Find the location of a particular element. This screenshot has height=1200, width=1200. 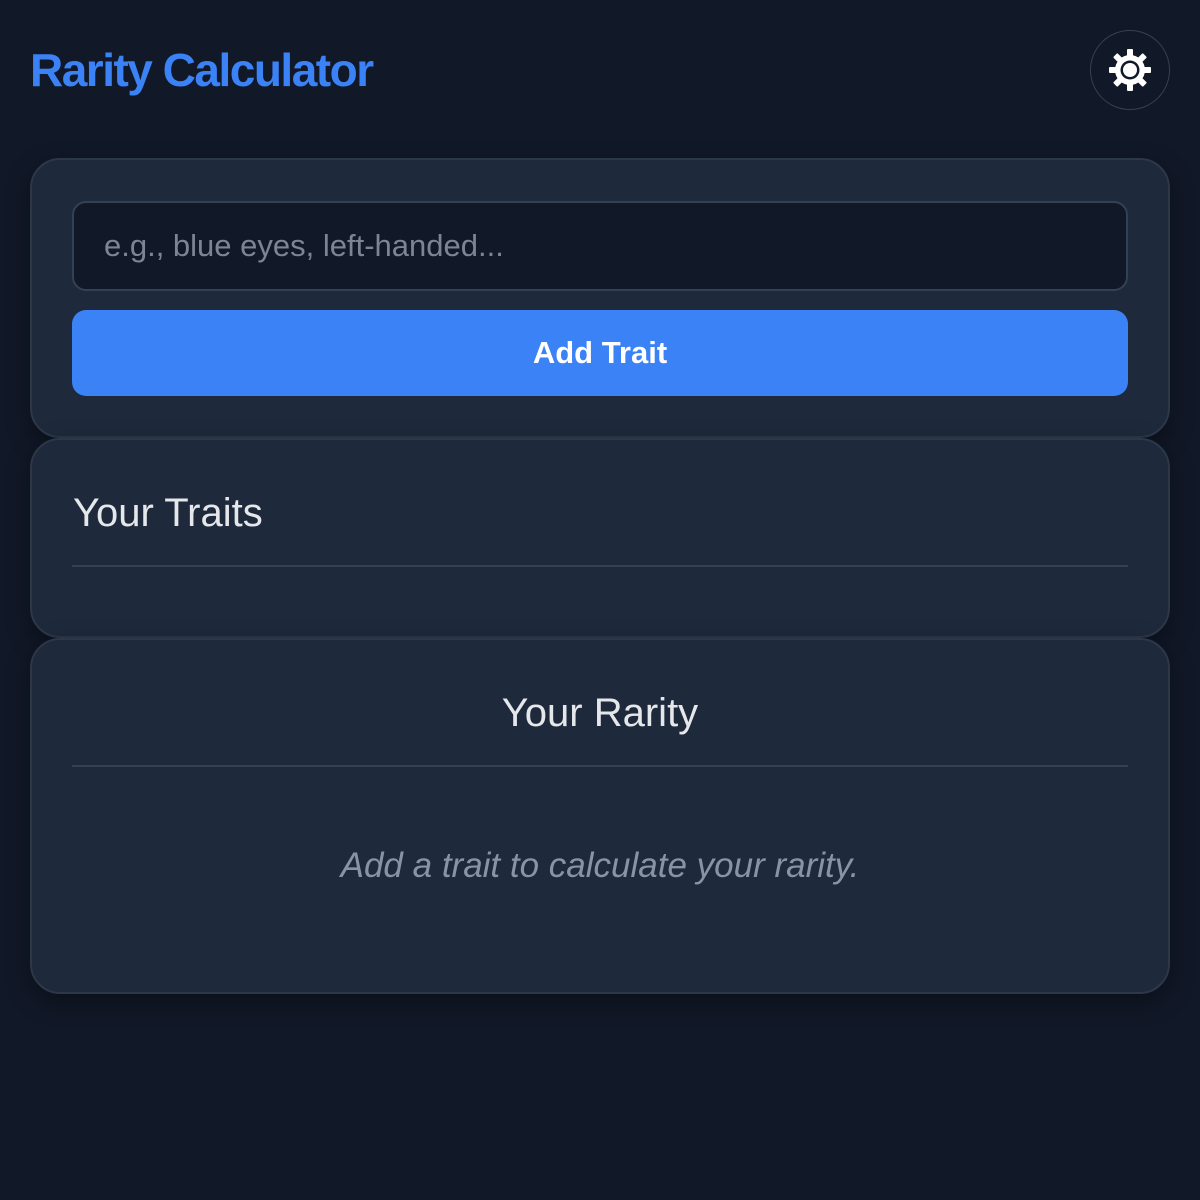

trait-input is located at coordinates (600, 246).